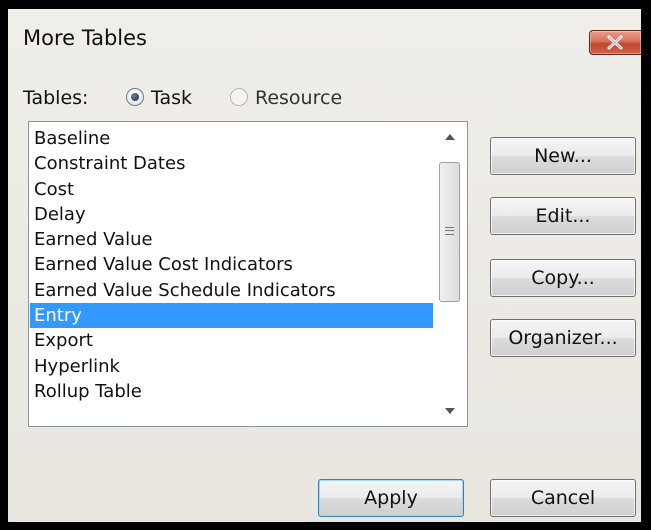  What do you see at coordinates (231, 290) in the screenshot?
I see `list-item: Earned Value Schedule Indicators` at bounding box center [231, 290].